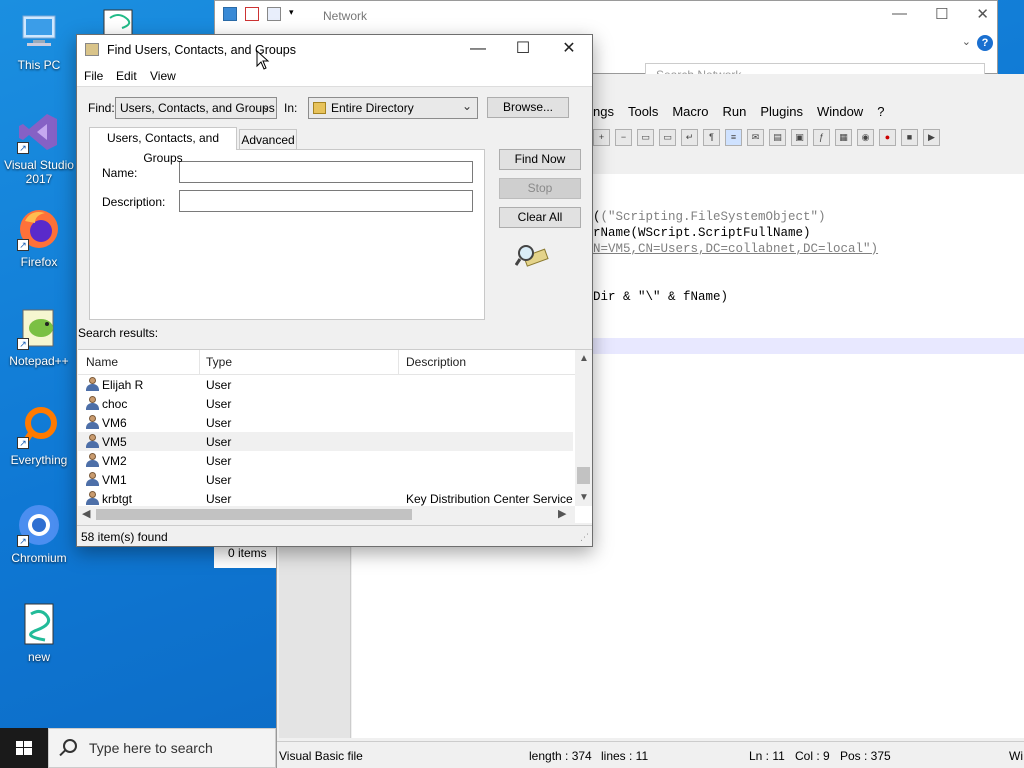 The height and width of the screenshot is (768, 1024). Describe the element at coordinates (287, 234) in the screenshot. I see `search-criteria-panel: Name: Description:` at that location.